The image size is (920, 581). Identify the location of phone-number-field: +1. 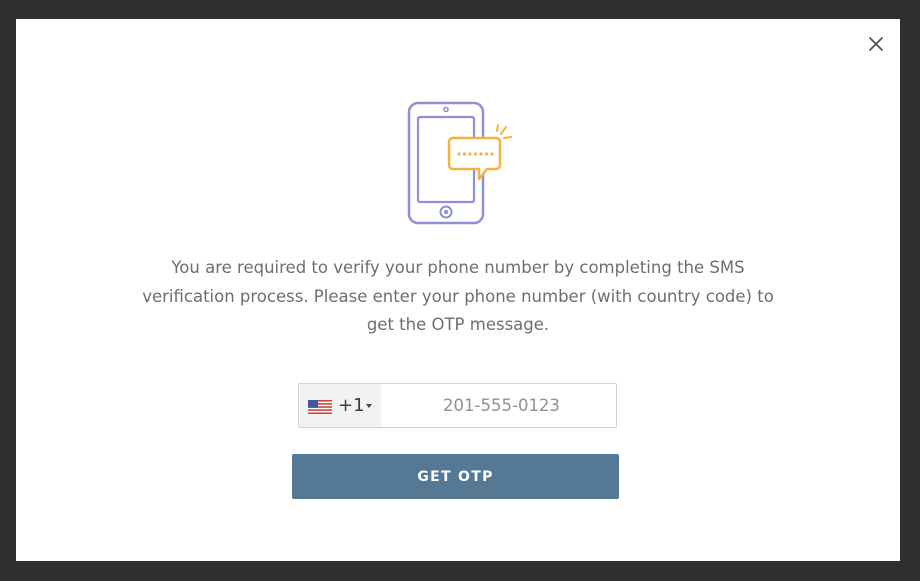
(457, 405).